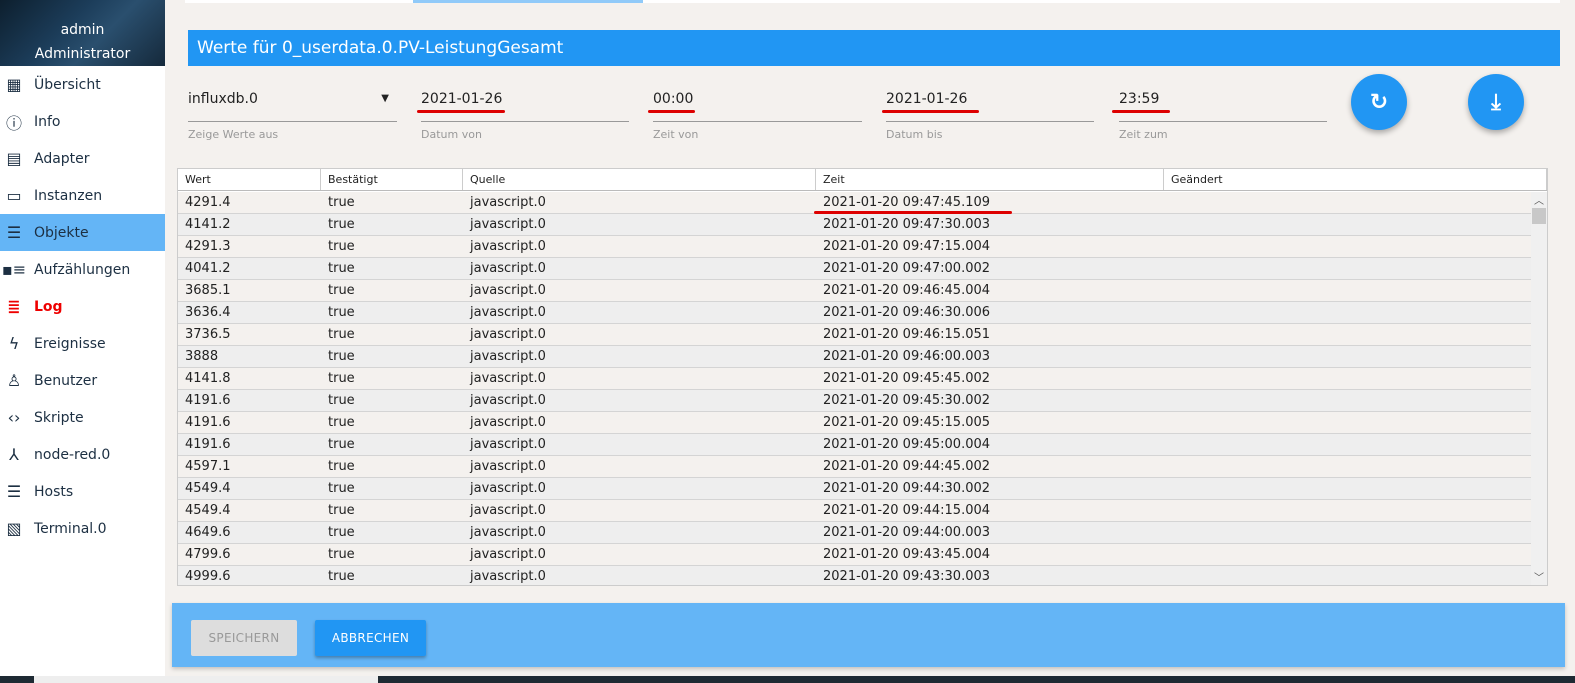 This screenshot has width=1575, height=683. What do you see at coordinates (14, 269) in the screenshot?
I see `enum-icon: ▪≡` at bounding box center [14, 269].